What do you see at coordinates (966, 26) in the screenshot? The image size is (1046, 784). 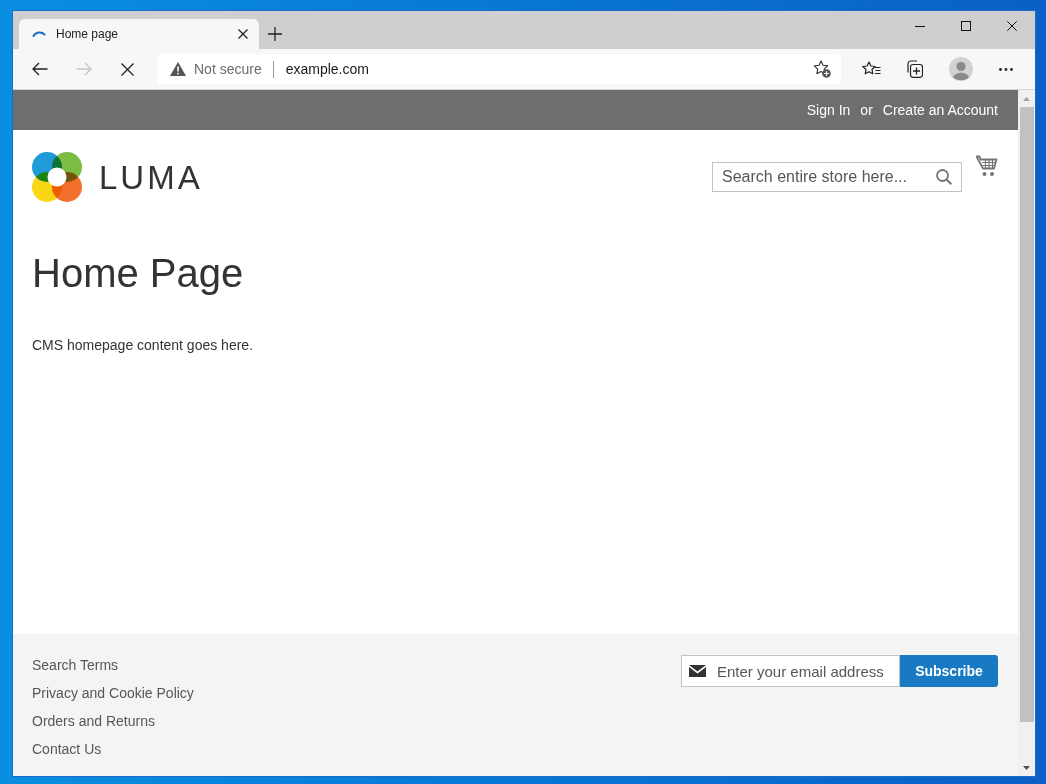 I see `maximize-icon` at bounding box center [966, 26].